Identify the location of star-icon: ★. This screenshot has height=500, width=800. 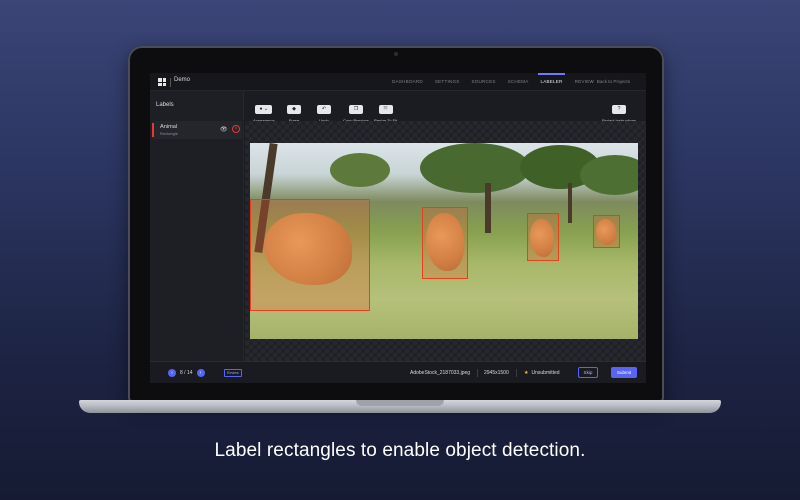
(526, 373).